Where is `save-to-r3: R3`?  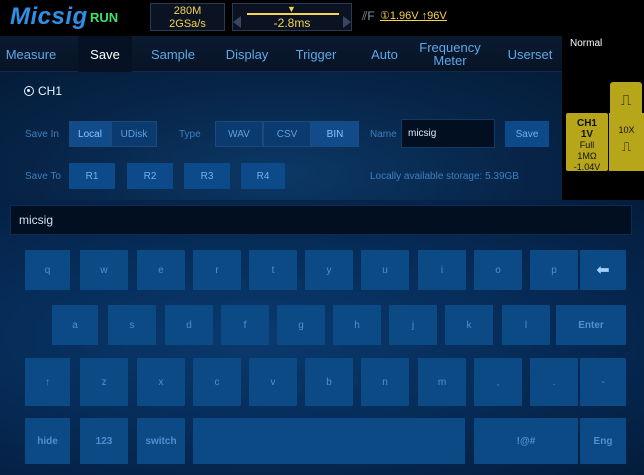
save-to-r3: R3 is located at coordinates (207, 176).